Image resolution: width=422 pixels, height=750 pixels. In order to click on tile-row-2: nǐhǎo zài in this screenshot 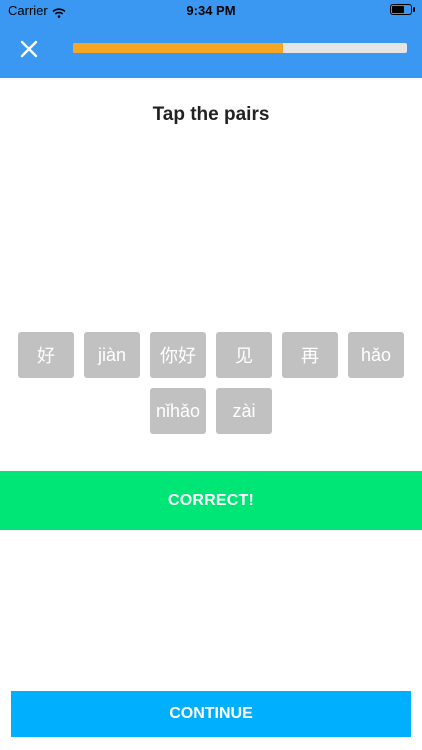, I will do `click(211, 411)`.